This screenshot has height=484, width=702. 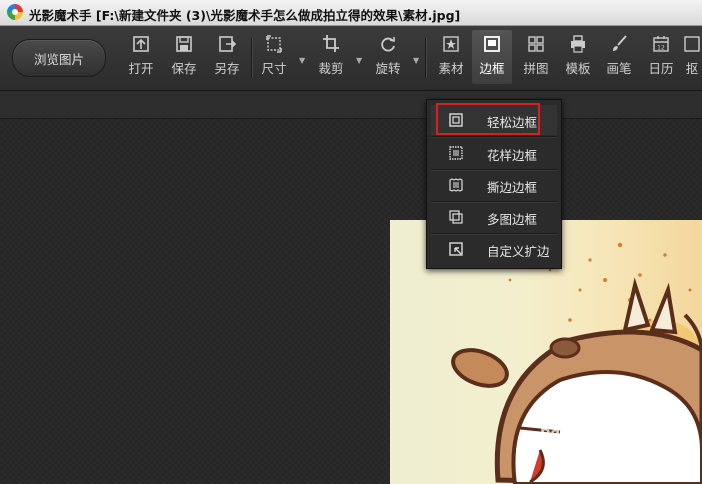 What do you see at coordinates (141, 58) in the screenshot?
I see `open-button: 打开` at bounding box center [141, 58].